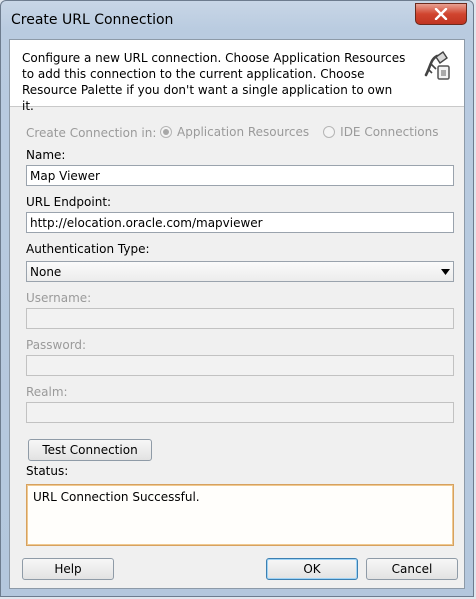 Image resolution: width=476 pixels, height=599 pixels. What do you see at coordinates (69, 202) in the screenshot?
I see `url-endpoint-label: URL Endpoint:` at bounding box center [69, 202].